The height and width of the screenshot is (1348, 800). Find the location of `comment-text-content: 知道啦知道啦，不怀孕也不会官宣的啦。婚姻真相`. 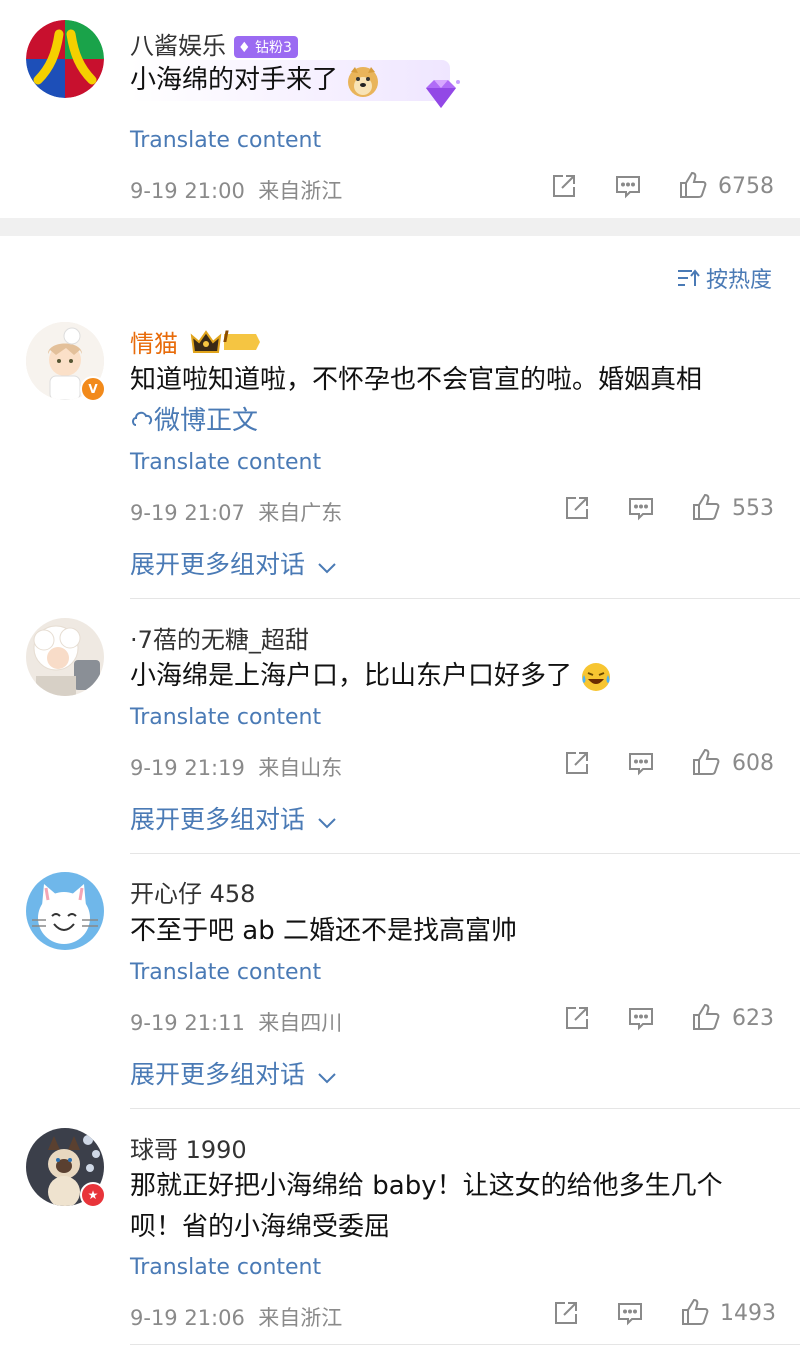

comment-text-content: 知道啦知道啦，不怀孕也不会官宣的啦。婚姻真相 is located at coordinates (416, 380).